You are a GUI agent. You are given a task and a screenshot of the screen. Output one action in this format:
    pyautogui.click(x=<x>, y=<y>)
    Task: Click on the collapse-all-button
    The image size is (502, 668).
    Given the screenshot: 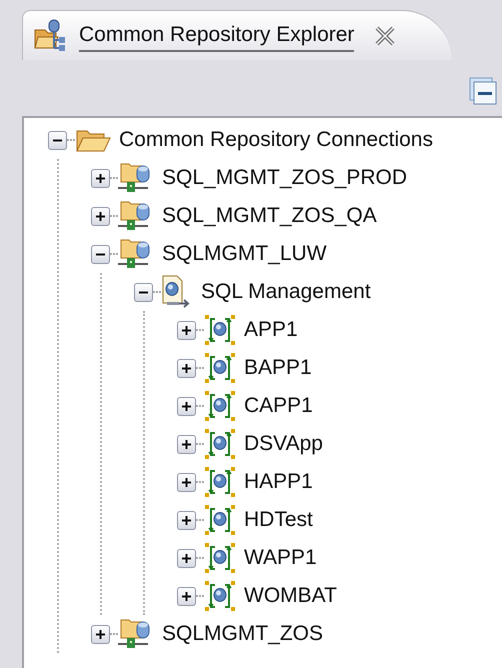 What is the action you would take?
    pyautogui.click(x=483, y=91)
    